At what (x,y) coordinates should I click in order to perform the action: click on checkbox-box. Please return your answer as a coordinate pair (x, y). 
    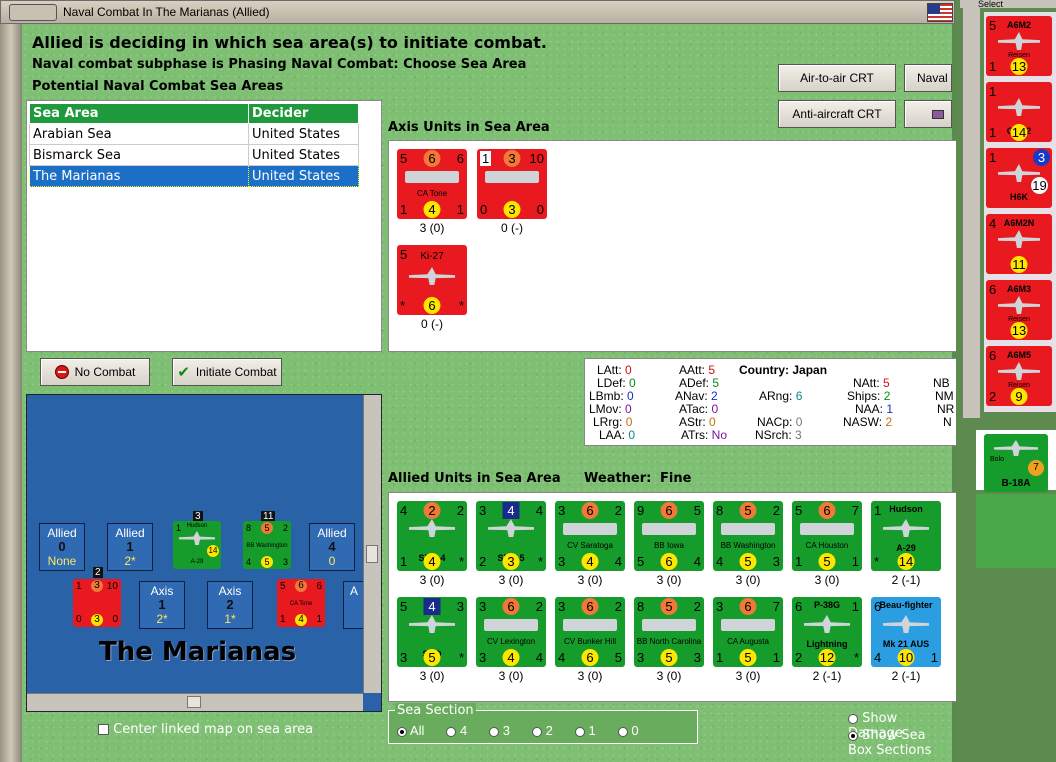
    Looking at the image, I should click on (103, 729).